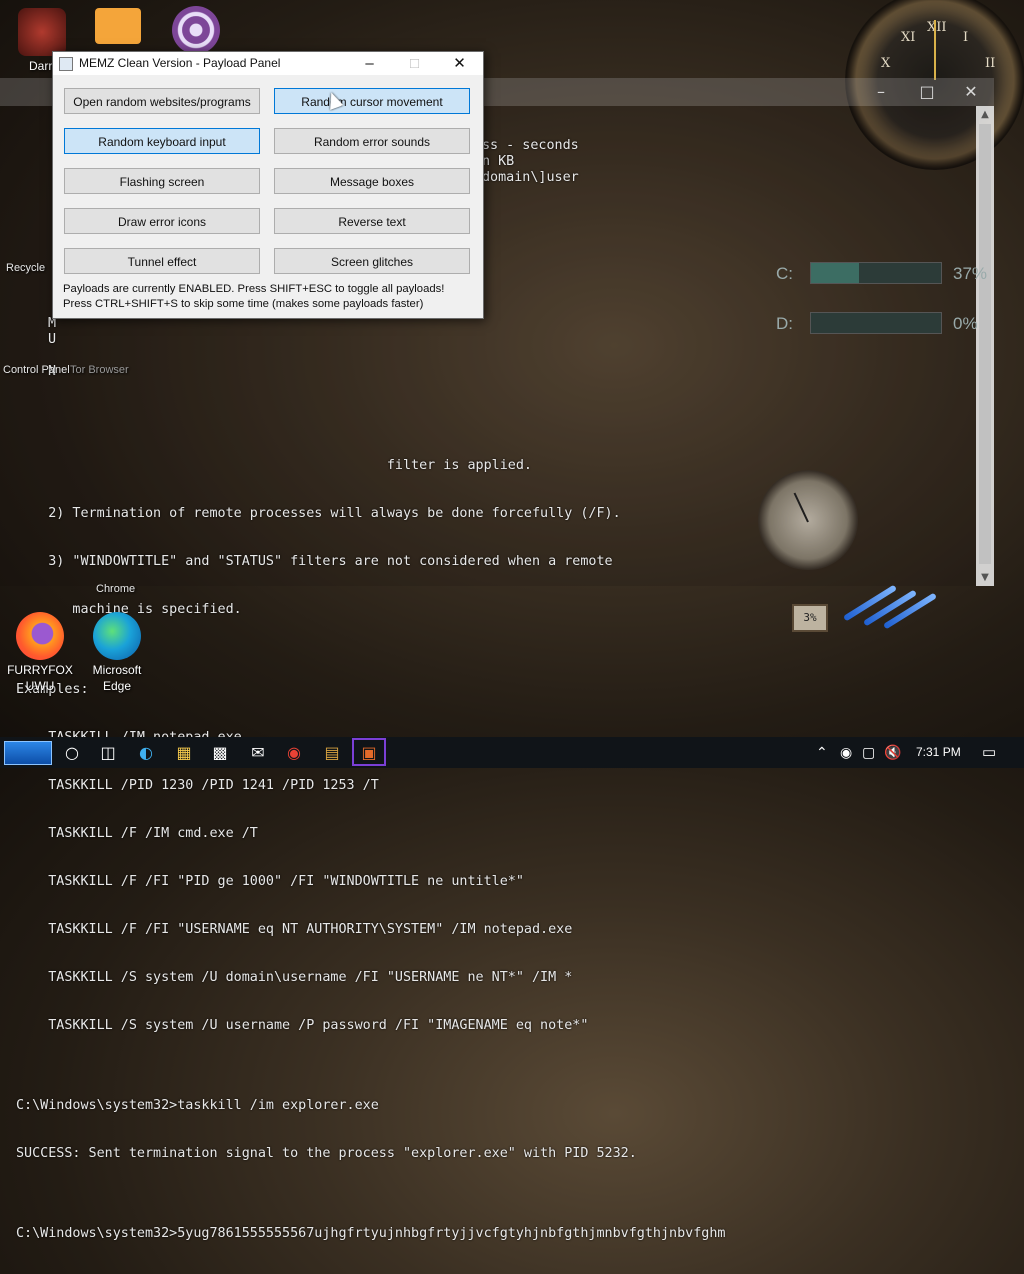 Image resolution: width=1024 pixels, height=1274 pixels. I want to click on taskbar-clock: 7:31 PM, so click(938, 752).